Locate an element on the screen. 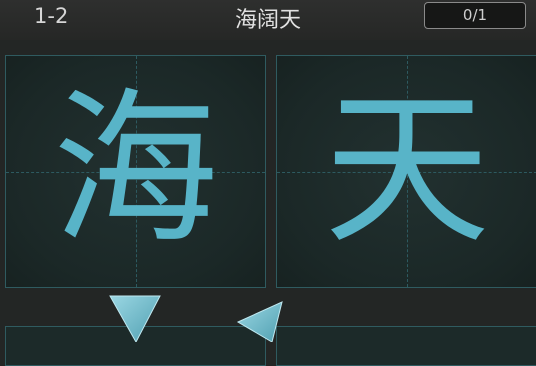 The width and height of the screenshot is (536, 366). character-board-4-partial is located at coordinates (406, 346).